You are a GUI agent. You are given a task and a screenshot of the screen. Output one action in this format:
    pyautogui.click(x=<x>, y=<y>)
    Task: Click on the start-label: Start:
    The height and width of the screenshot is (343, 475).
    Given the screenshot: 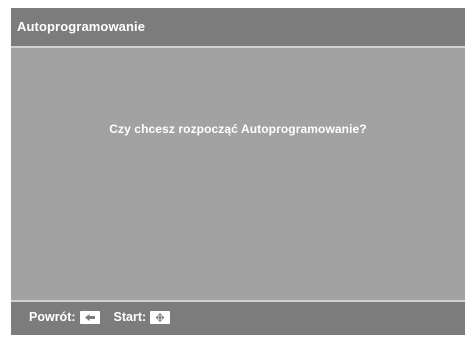 What is the action you would take?
    pyautogui.click(x=130, y=317)
    